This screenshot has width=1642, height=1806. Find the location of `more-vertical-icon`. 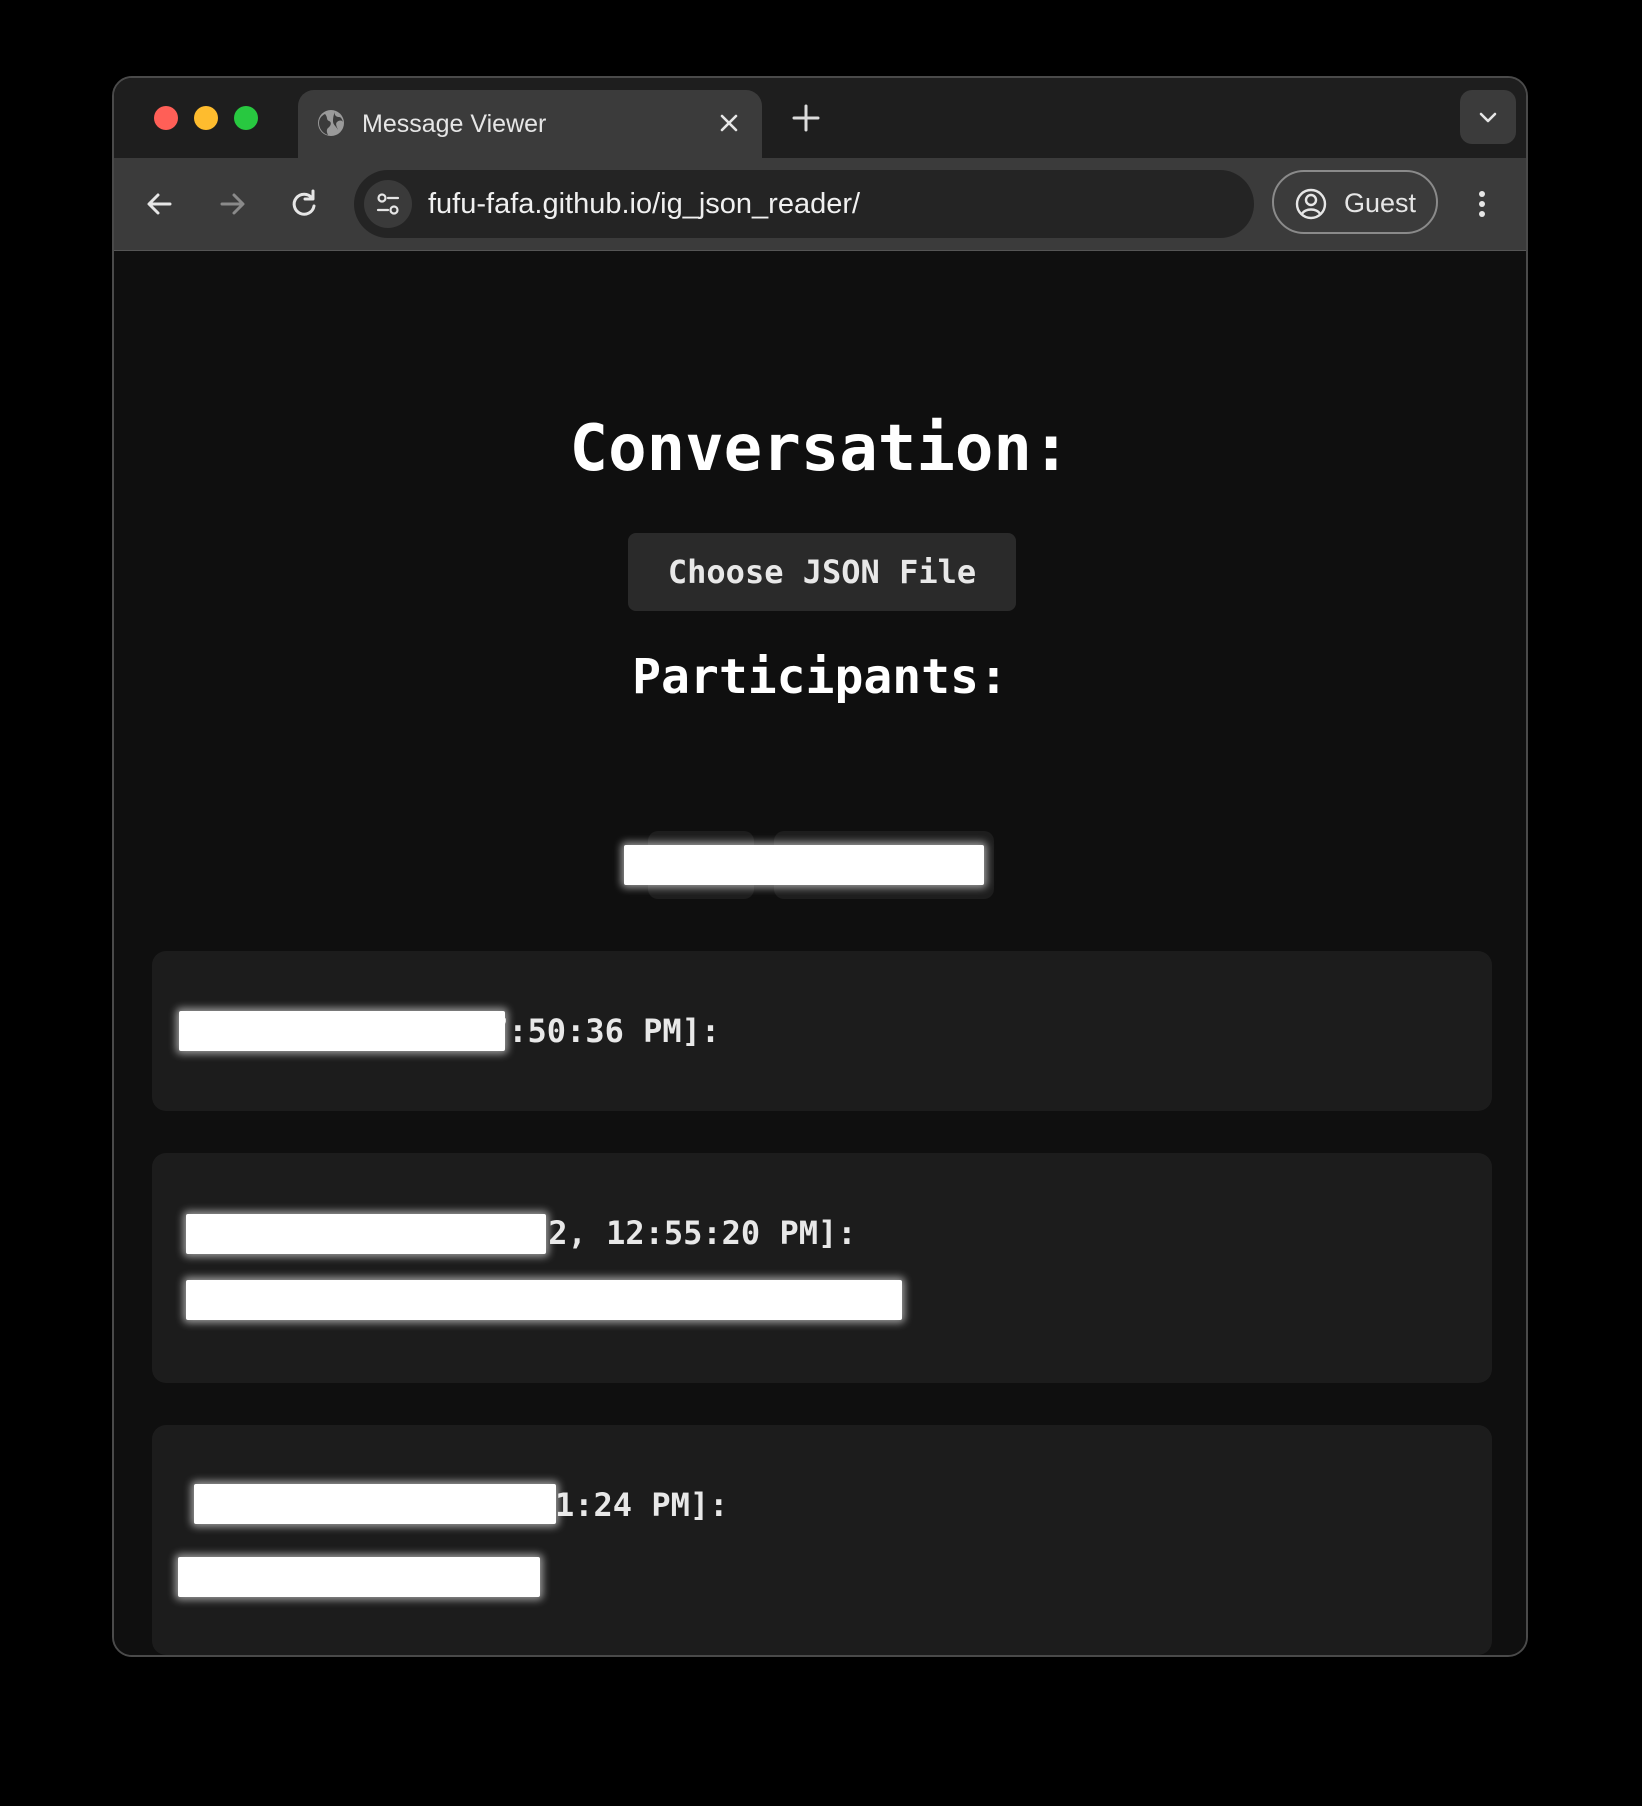

more-vertical-icon is located at coordinates (1482, 204).